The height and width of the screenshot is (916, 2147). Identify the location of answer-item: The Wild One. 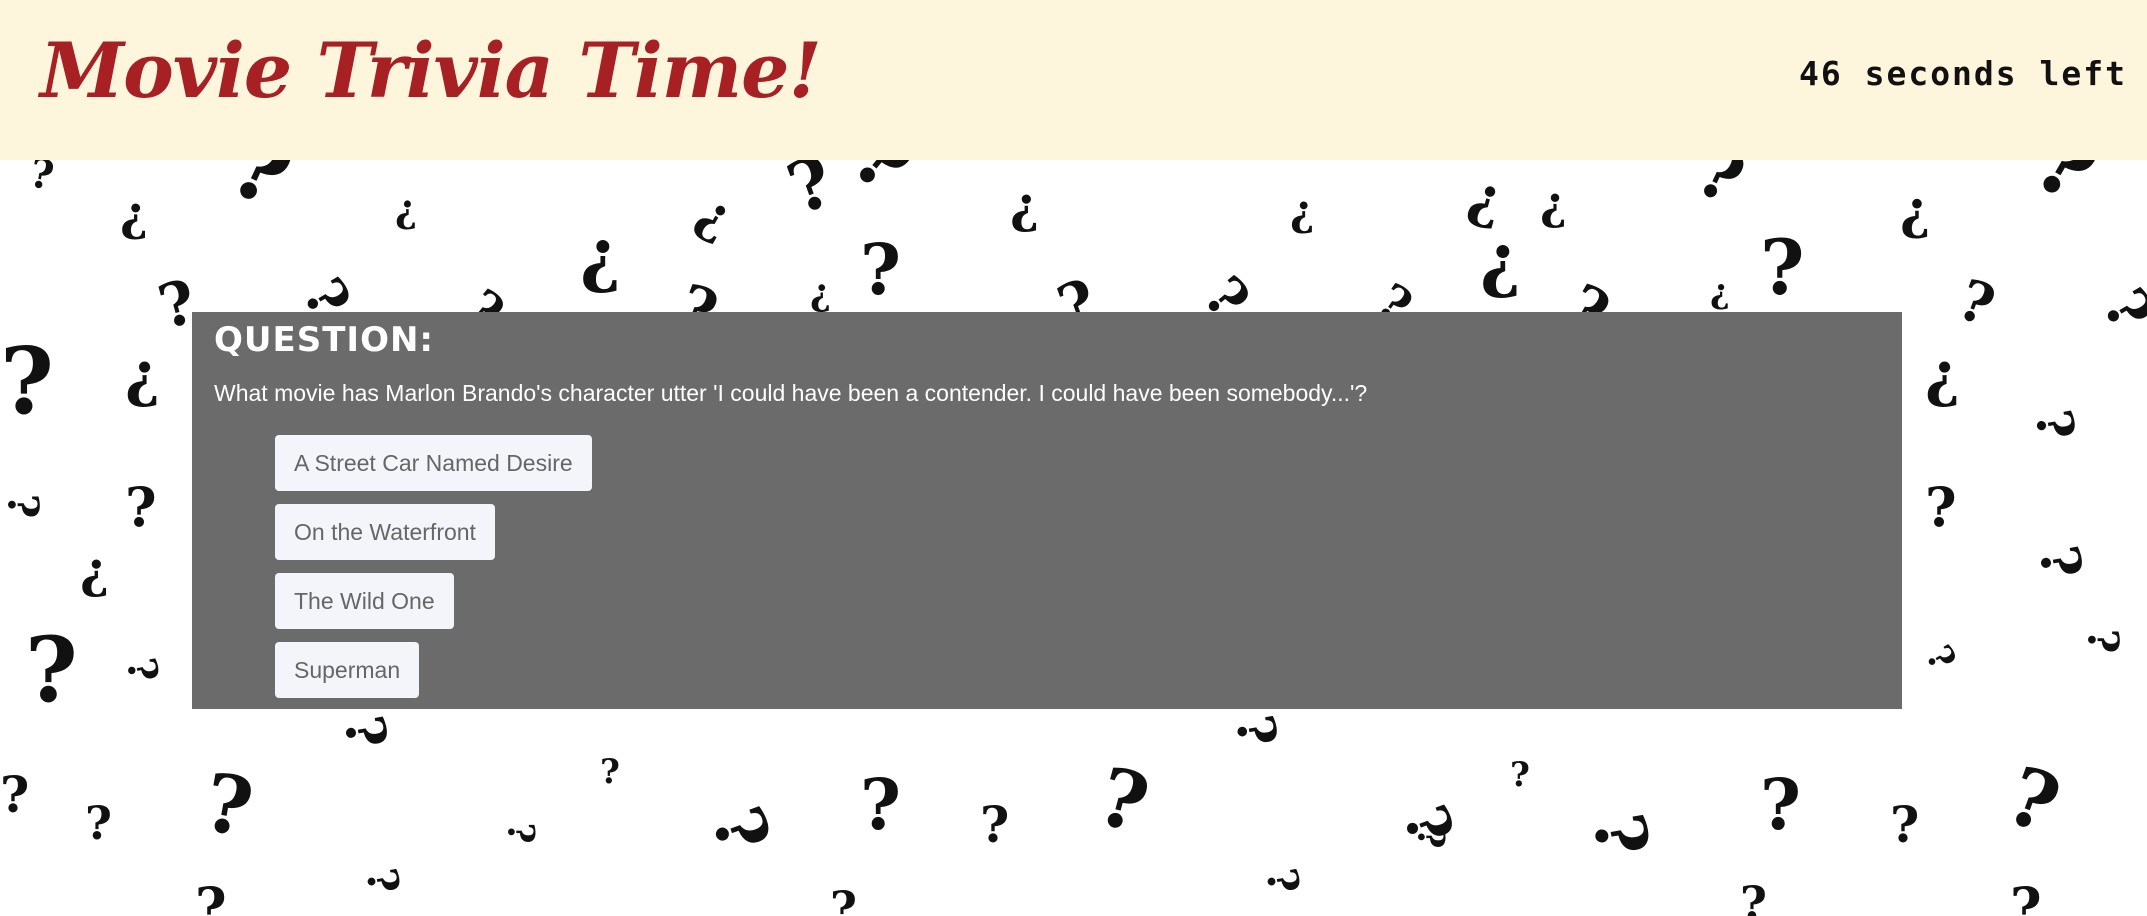
(433, 601).